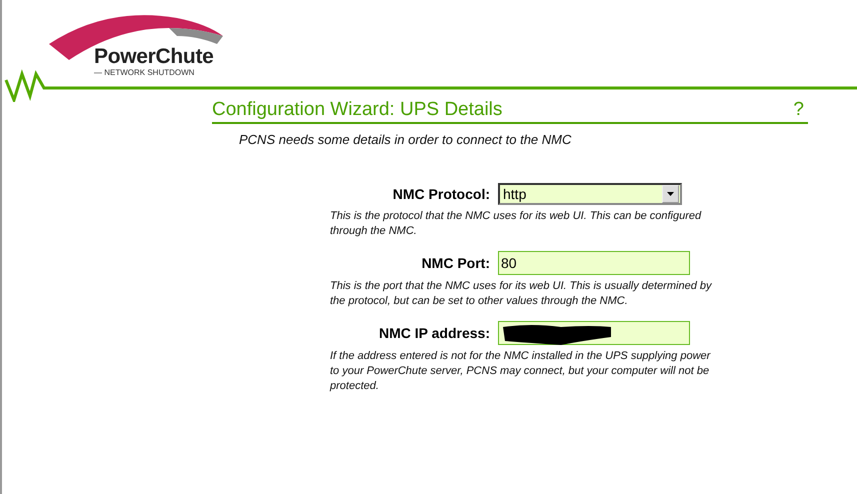 The height and width of the screenshot is (494, 857). What do you see at coordinates (594, 333) in the screenshot?
I see `input-field` at bounding box center [594, 333].